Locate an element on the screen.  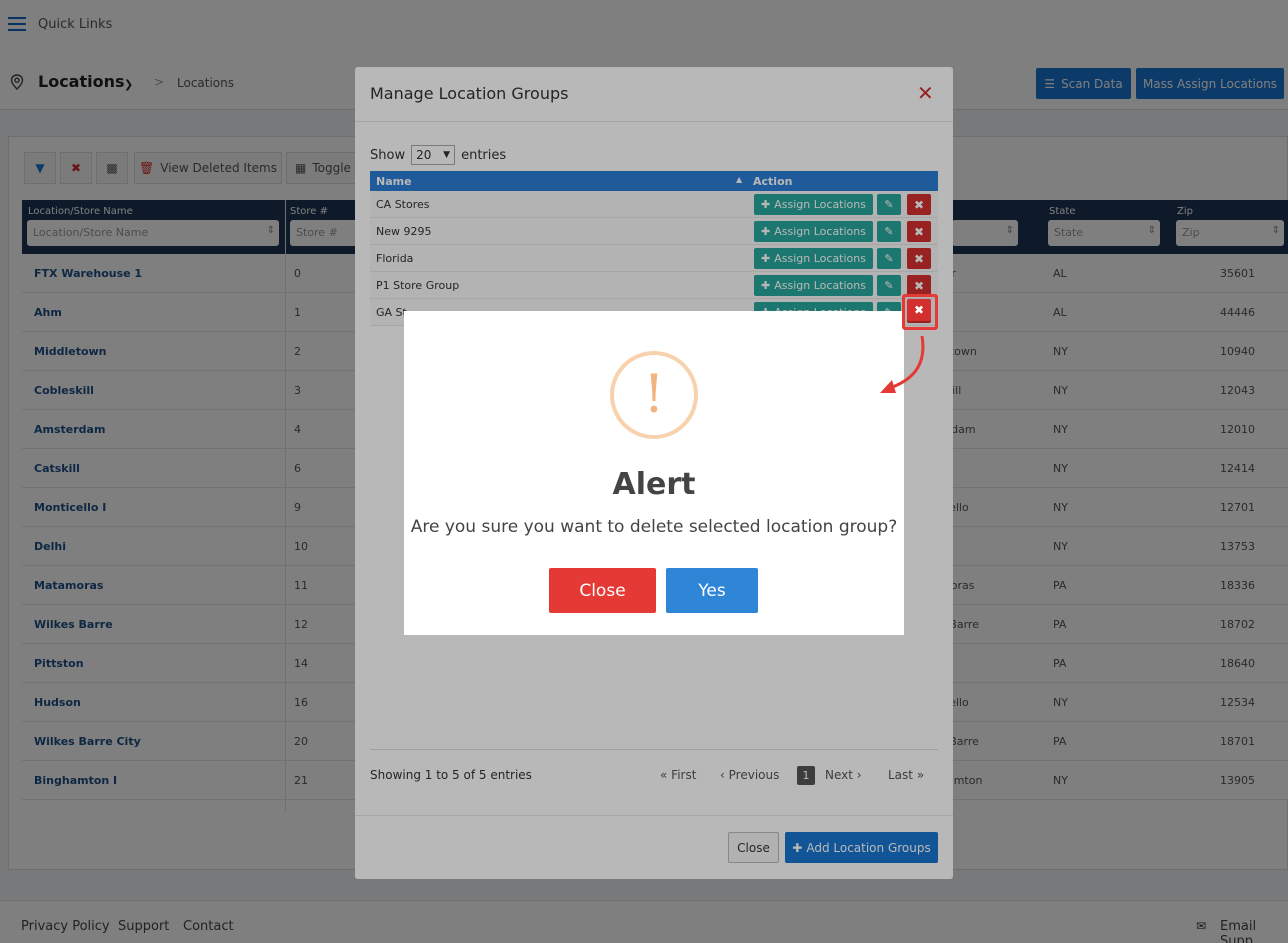
annotation-arrow-icon is located at coordinates (902, 364).